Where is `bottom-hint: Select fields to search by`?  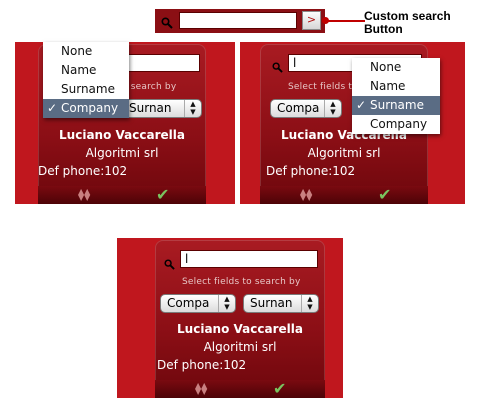
bottom-hint: Select fields to search by is located at coordinates (241, 282).